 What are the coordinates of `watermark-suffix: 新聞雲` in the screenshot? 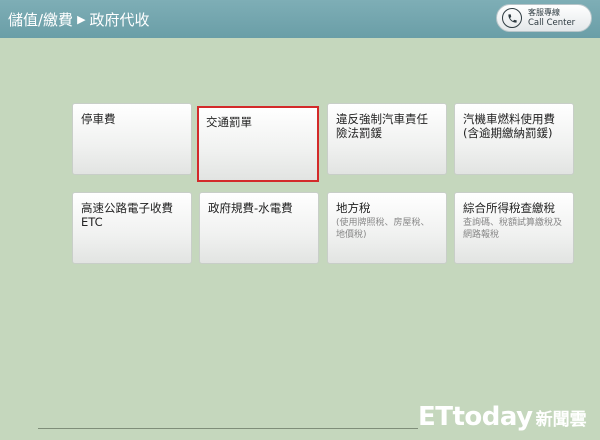 It's located at (561, 419).